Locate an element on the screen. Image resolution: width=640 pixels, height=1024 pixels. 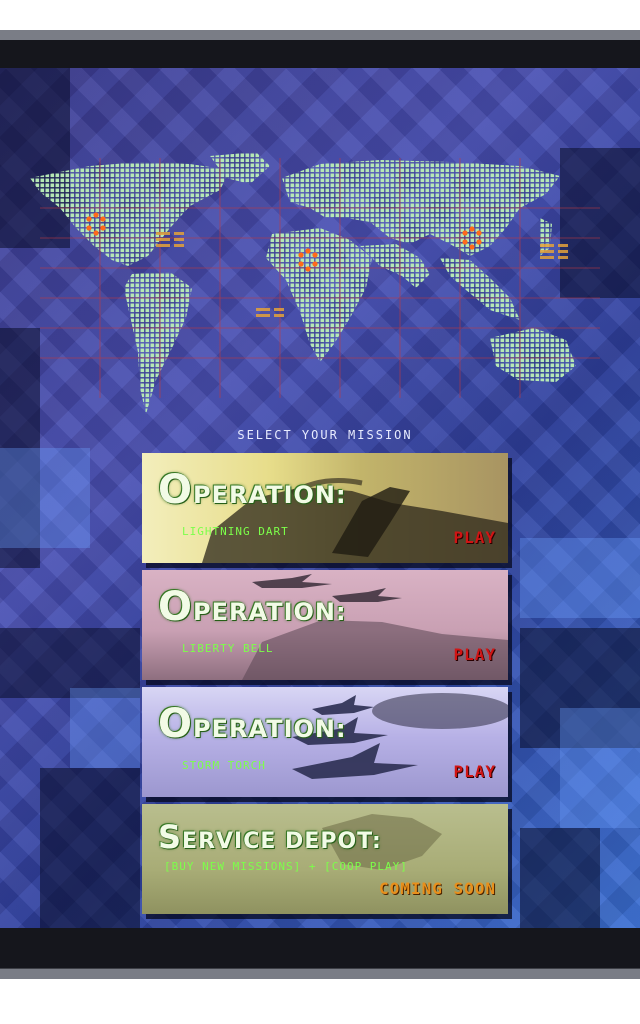
mission-card-liberty-bell: OPERATION: LIBERTY BELL PLAY is located at coordinates (325, 625).